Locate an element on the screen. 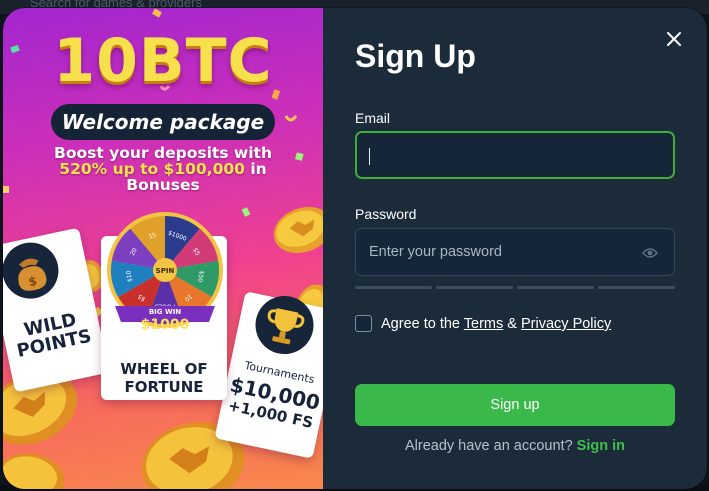 This screenshot has width=709, height=491. promo-amount-title: 10BTC is located at coordinates (163, 61).